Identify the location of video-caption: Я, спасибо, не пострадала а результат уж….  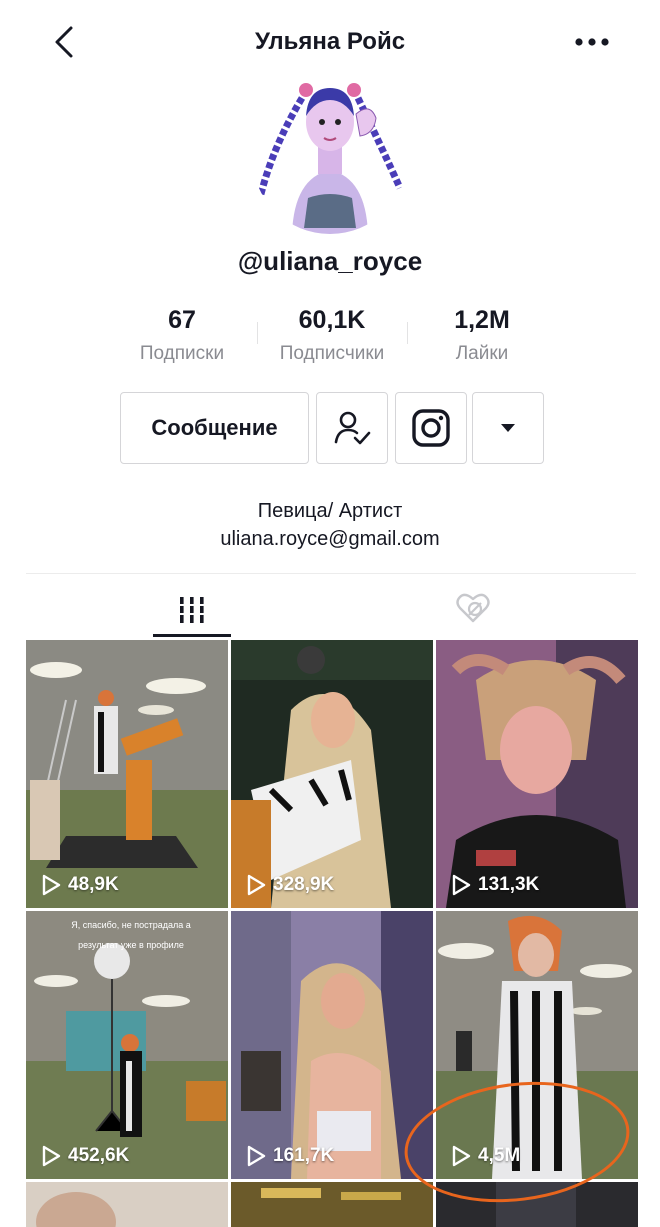
(131, 935).